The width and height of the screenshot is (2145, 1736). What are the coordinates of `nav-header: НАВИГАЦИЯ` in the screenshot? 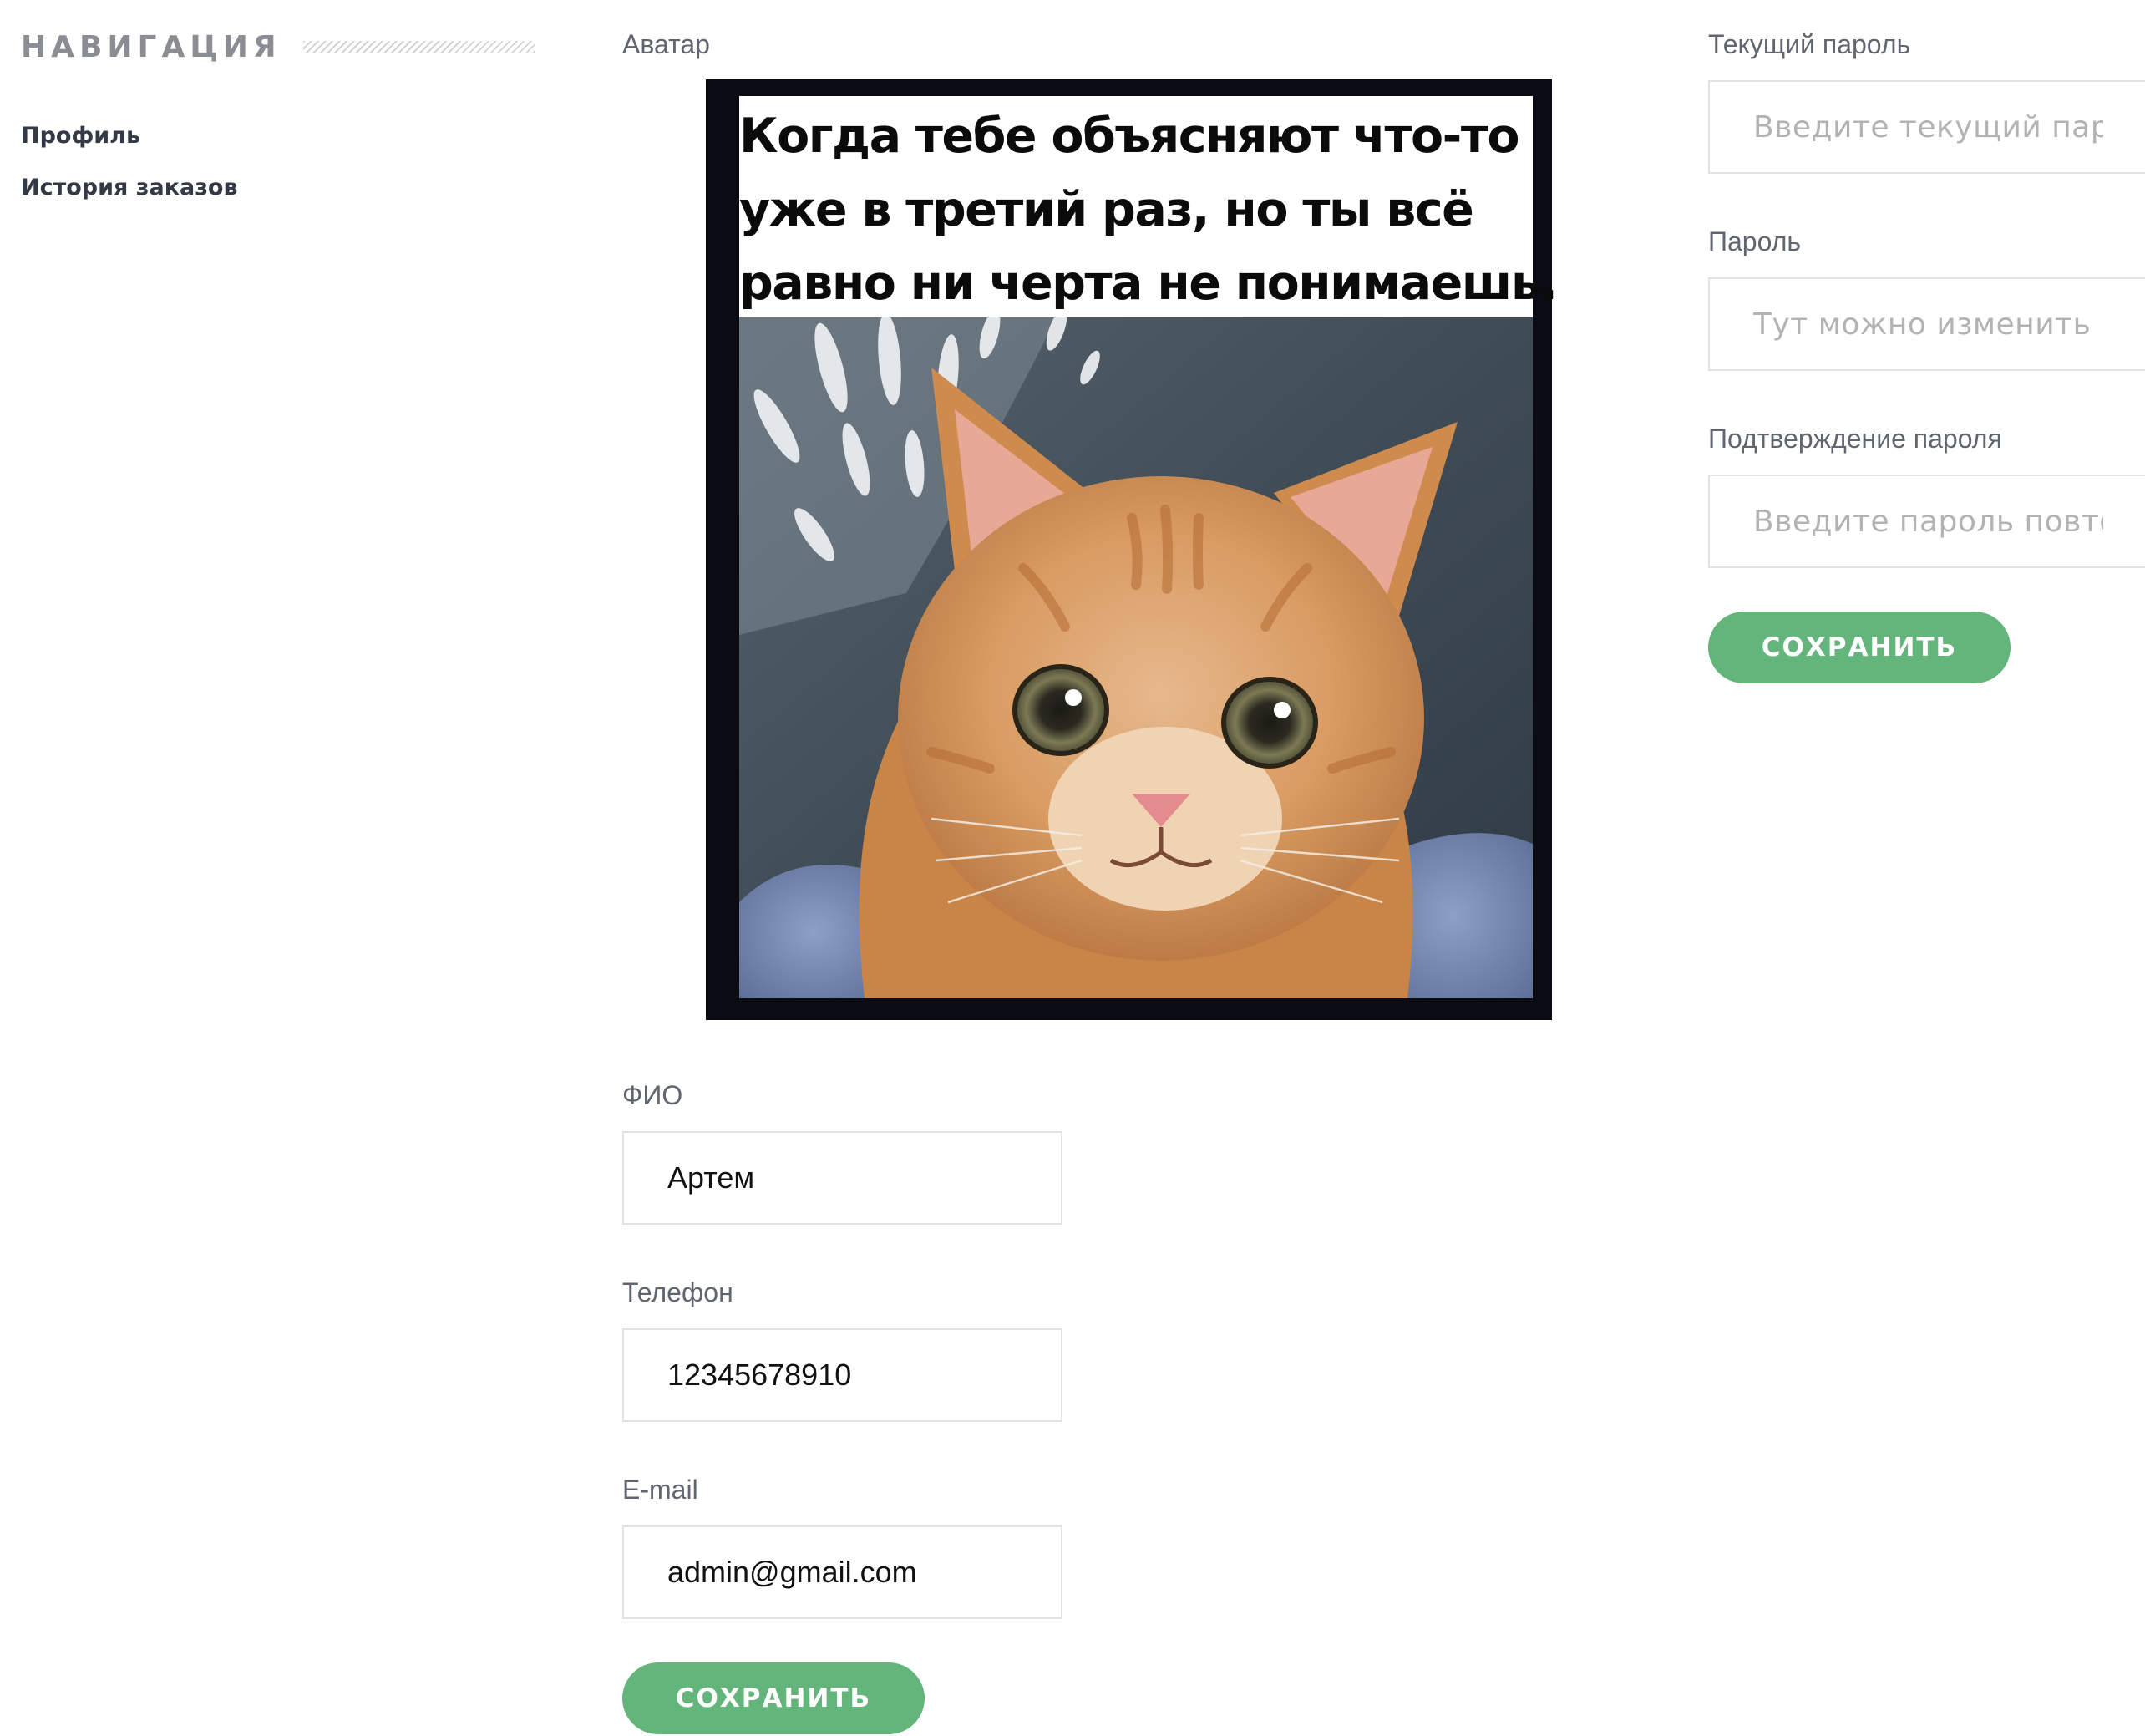 It's located at (278, 47).